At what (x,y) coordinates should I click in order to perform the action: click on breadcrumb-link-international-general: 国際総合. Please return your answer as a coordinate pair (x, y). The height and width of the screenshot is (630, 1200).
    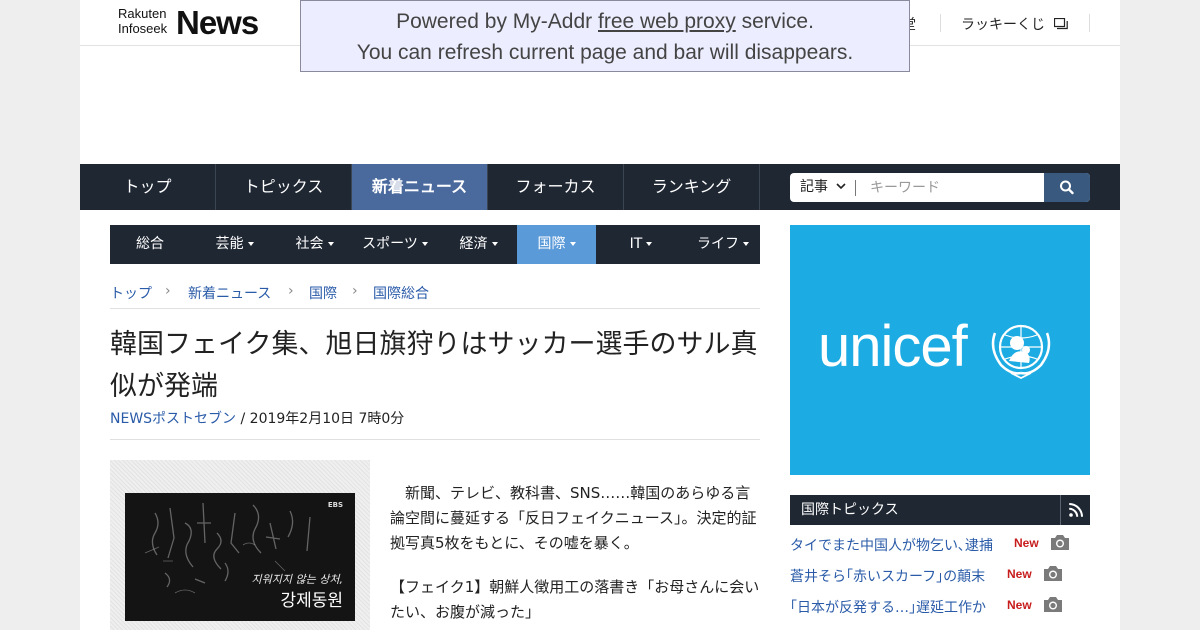
    Looking at the image, I should click on (401, 293).